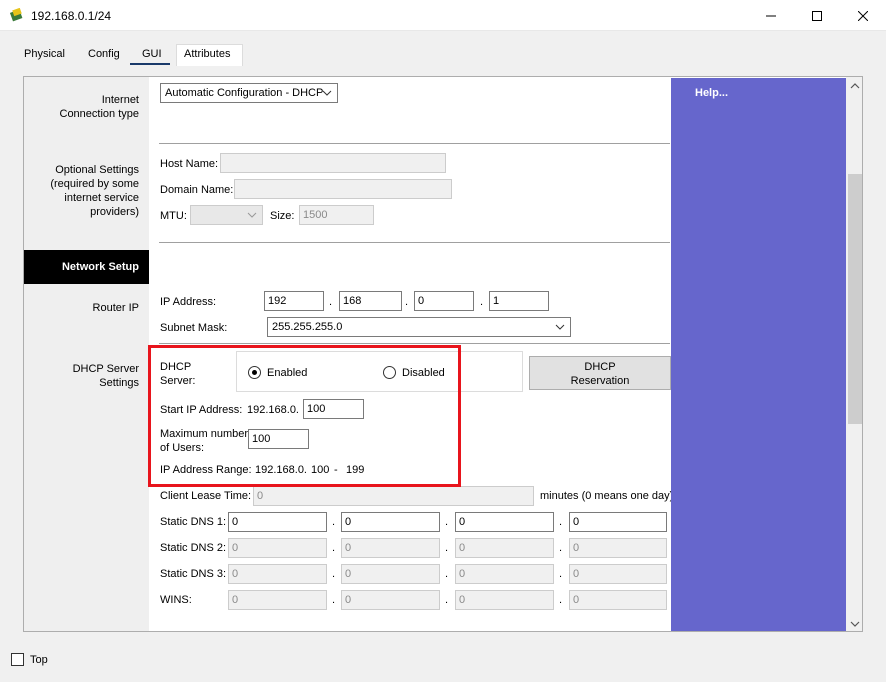  What do you see at coordinates (206, 496) in the screenshot?
I see `client-lease-label: Client Lease Time:` at bounding box center [206, 496].